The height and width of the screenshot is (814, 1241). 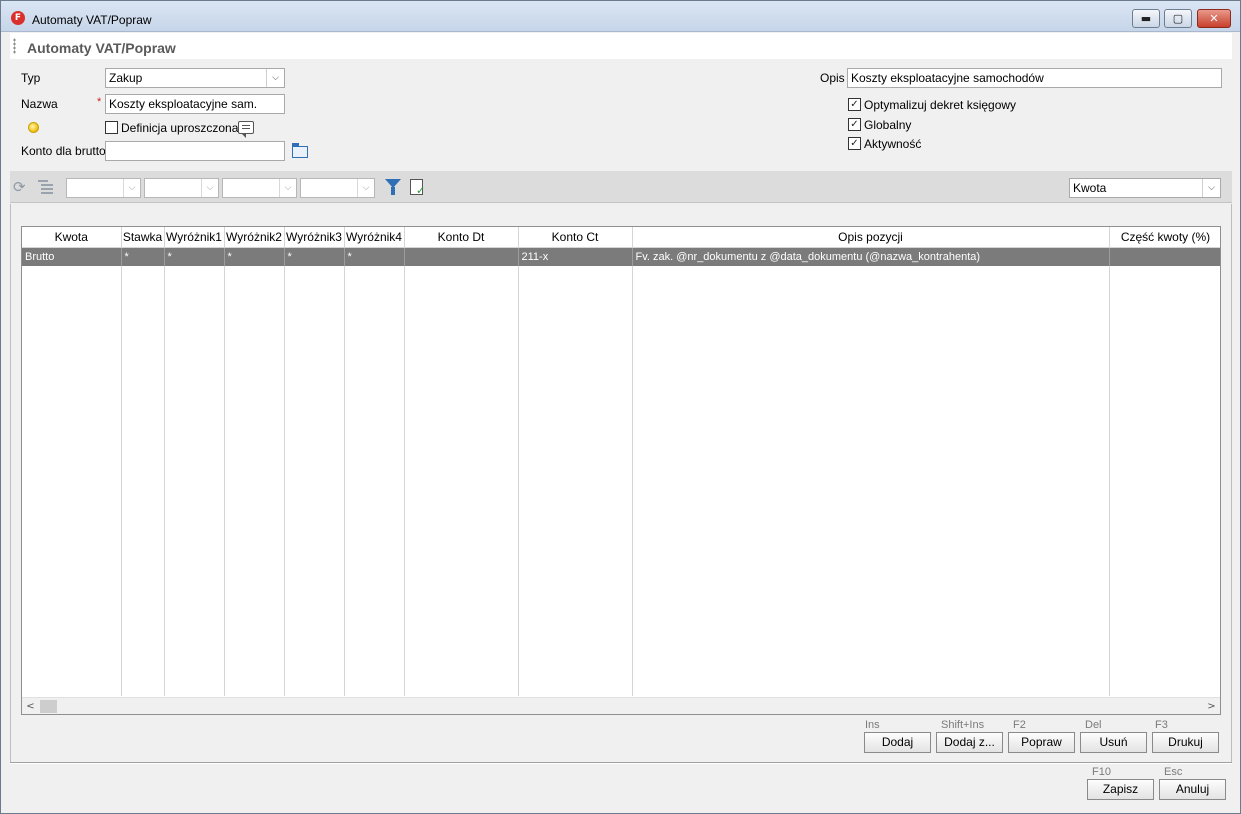 I want to click on grid-toolbar: ⟳ ⌵ ⌵ ⌵ ⌵ Kwota ⌵, so click(x=621, y=187).